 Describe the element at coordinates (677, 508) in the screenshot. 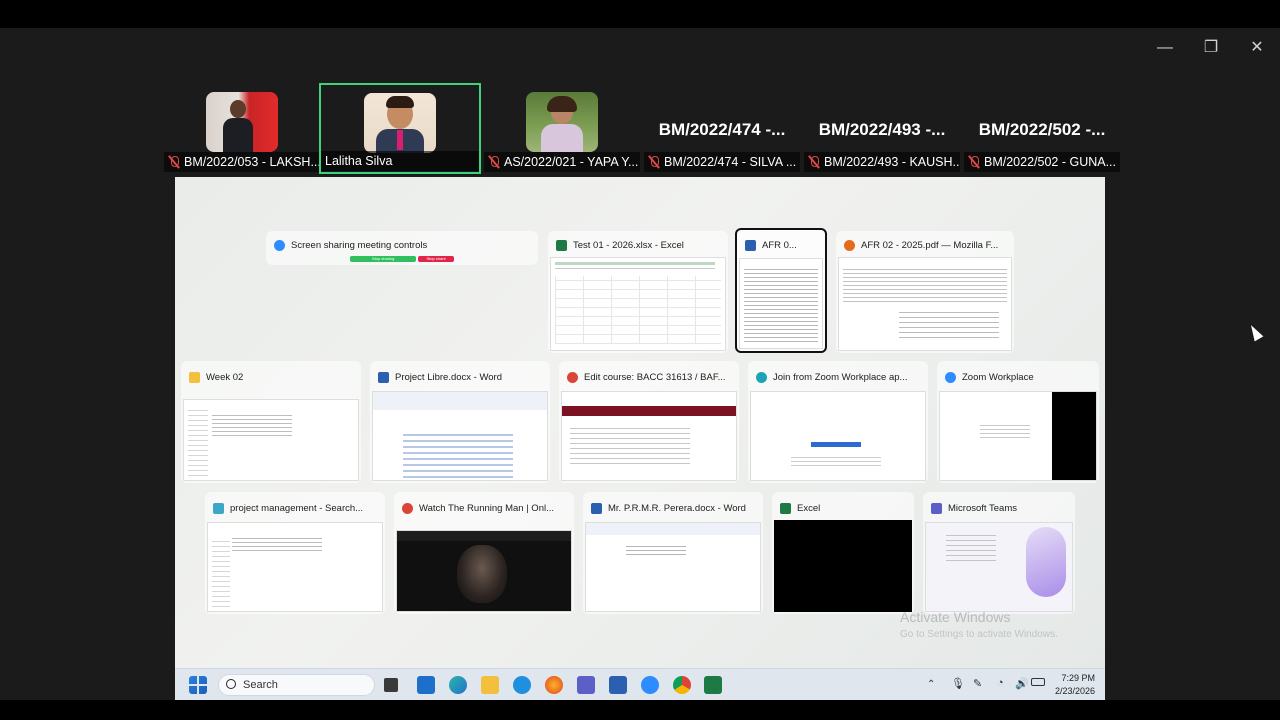

I see `window-title: Mr. P.R.M.R. Perera.docx - Word` at that location.